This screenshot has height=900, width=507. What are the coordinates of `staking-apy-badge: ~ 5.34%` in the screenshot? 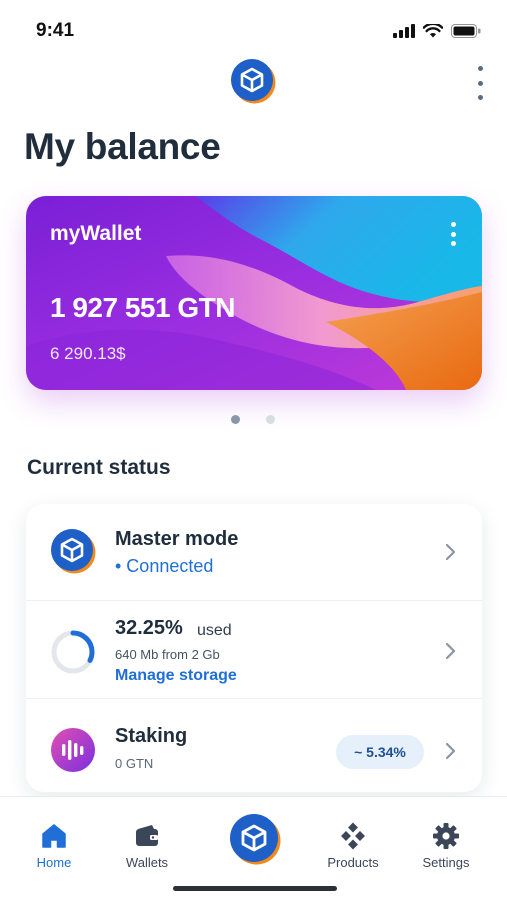 It's located at (380, 752).